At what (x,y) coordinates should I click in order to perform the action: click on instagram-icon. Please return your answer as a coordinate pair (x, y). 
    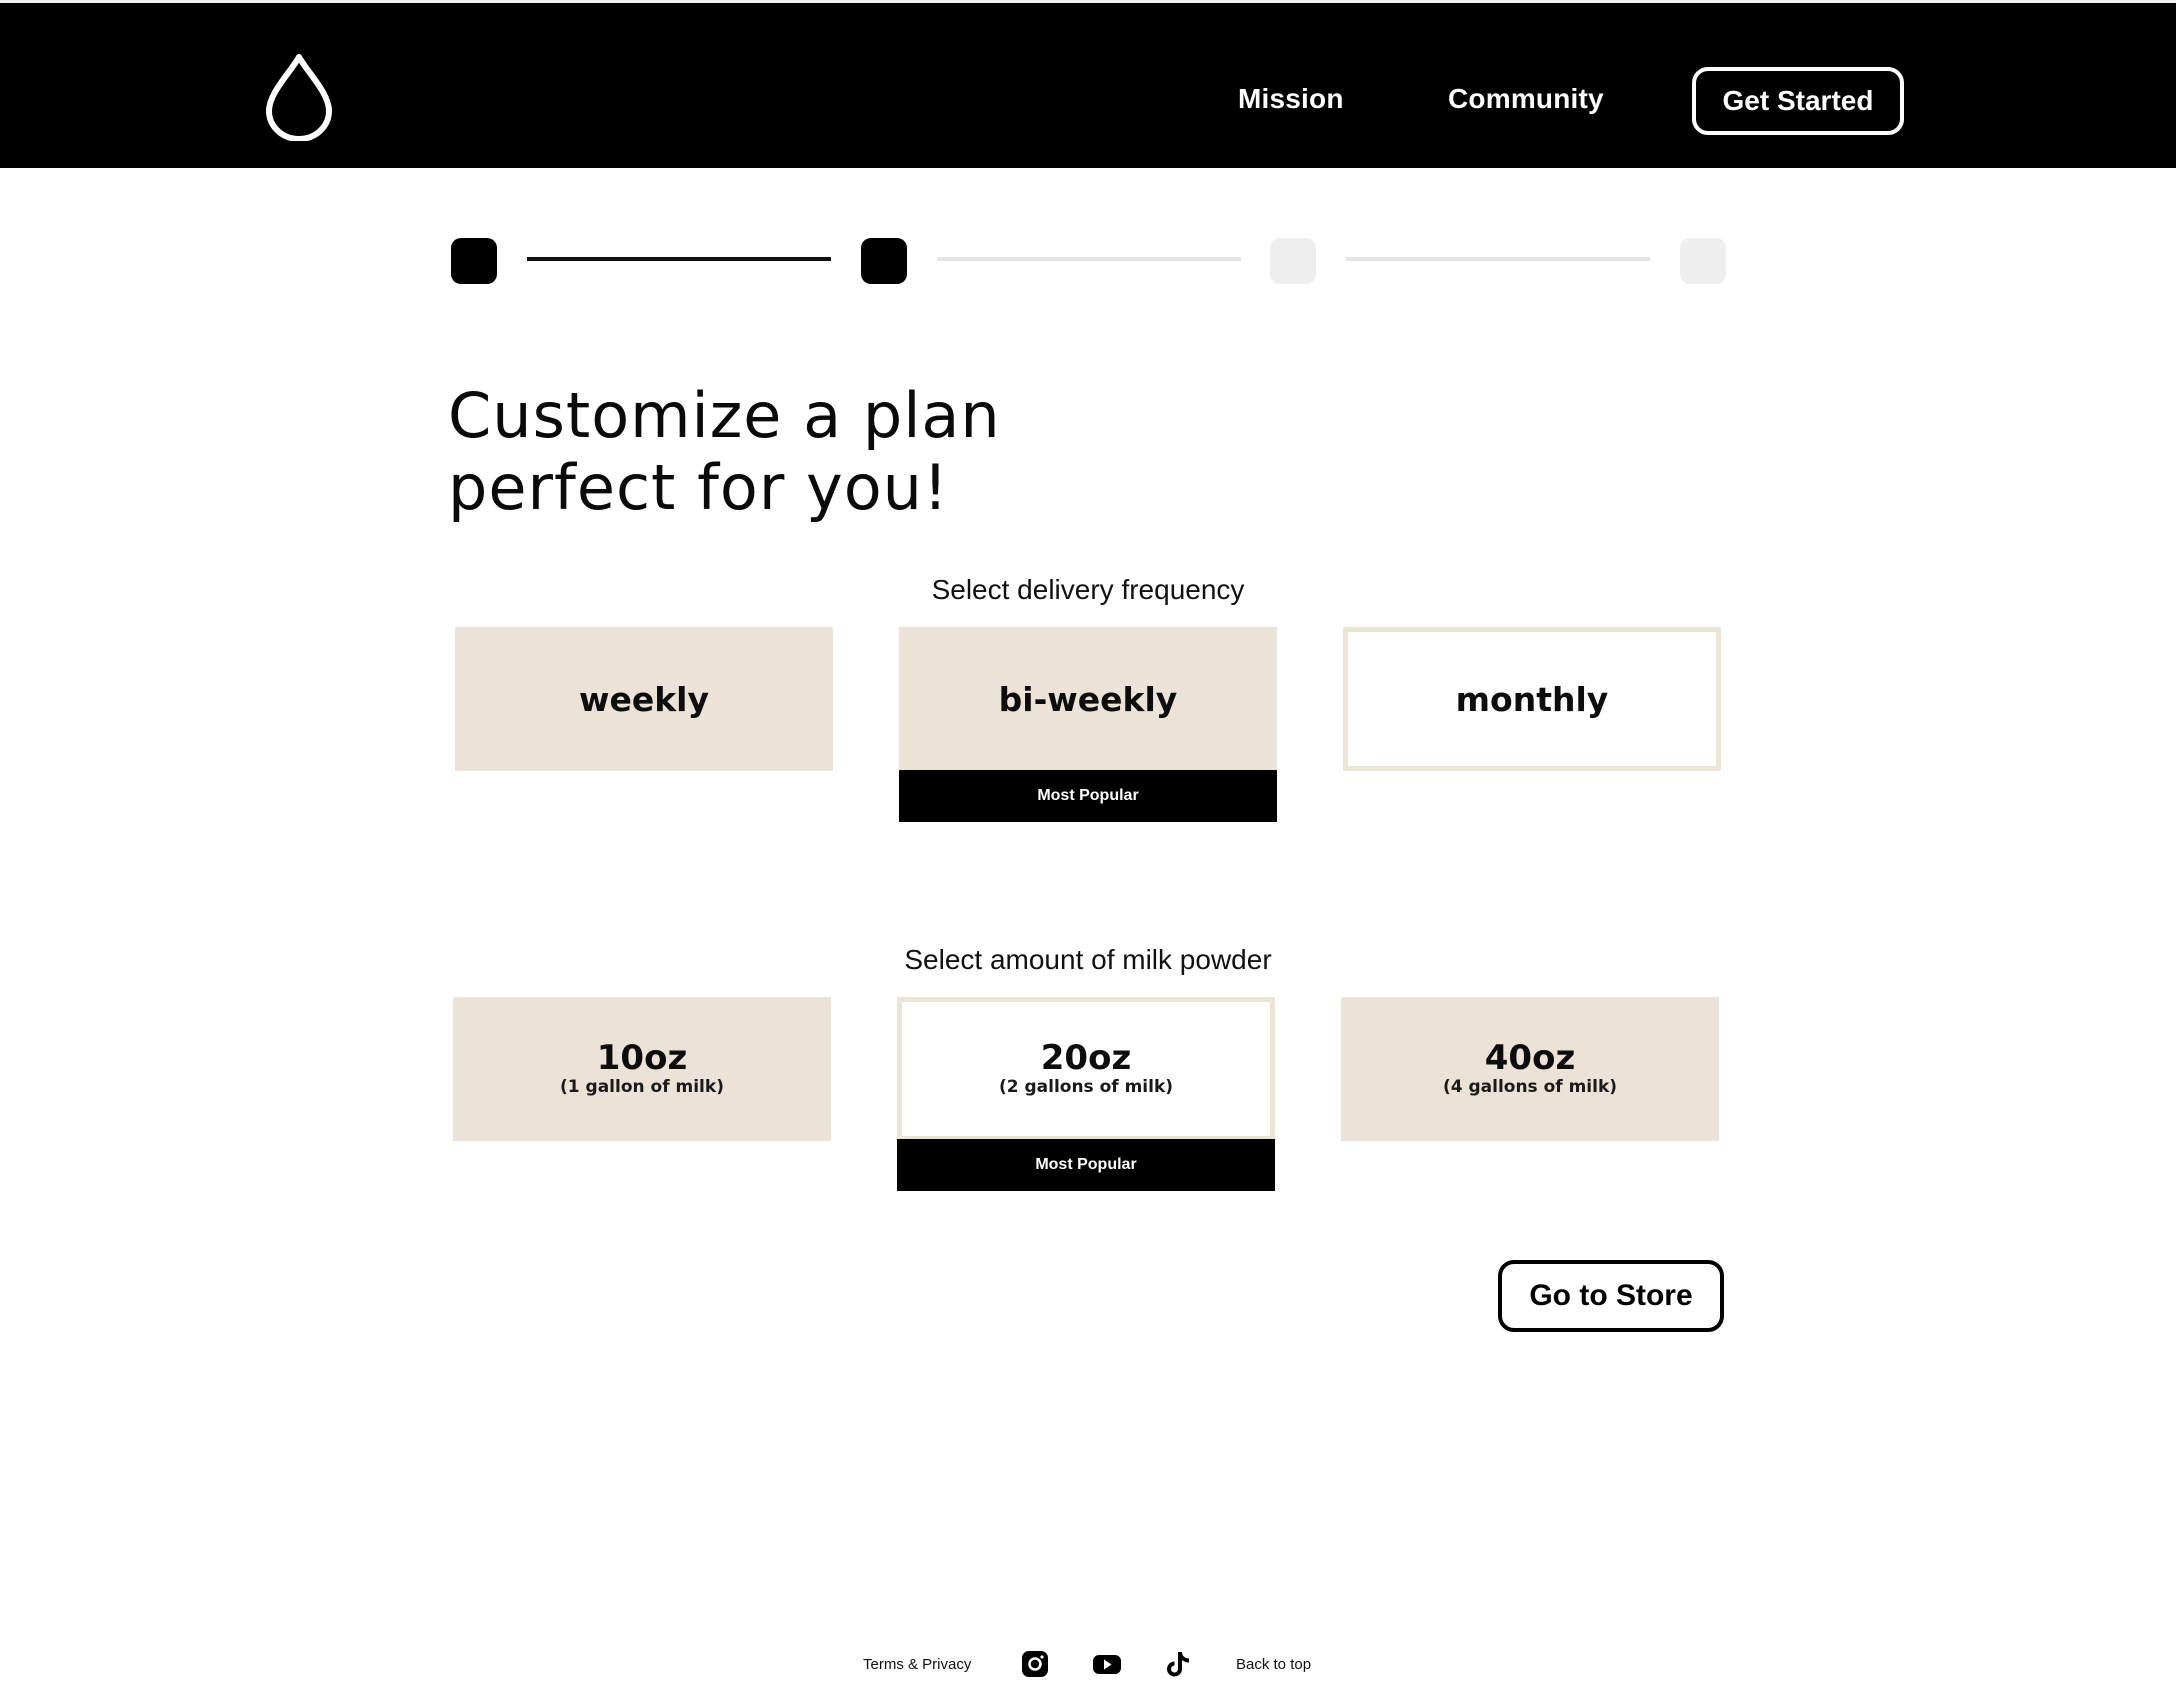
    Looking at the image, I should click on (1035, 1664).